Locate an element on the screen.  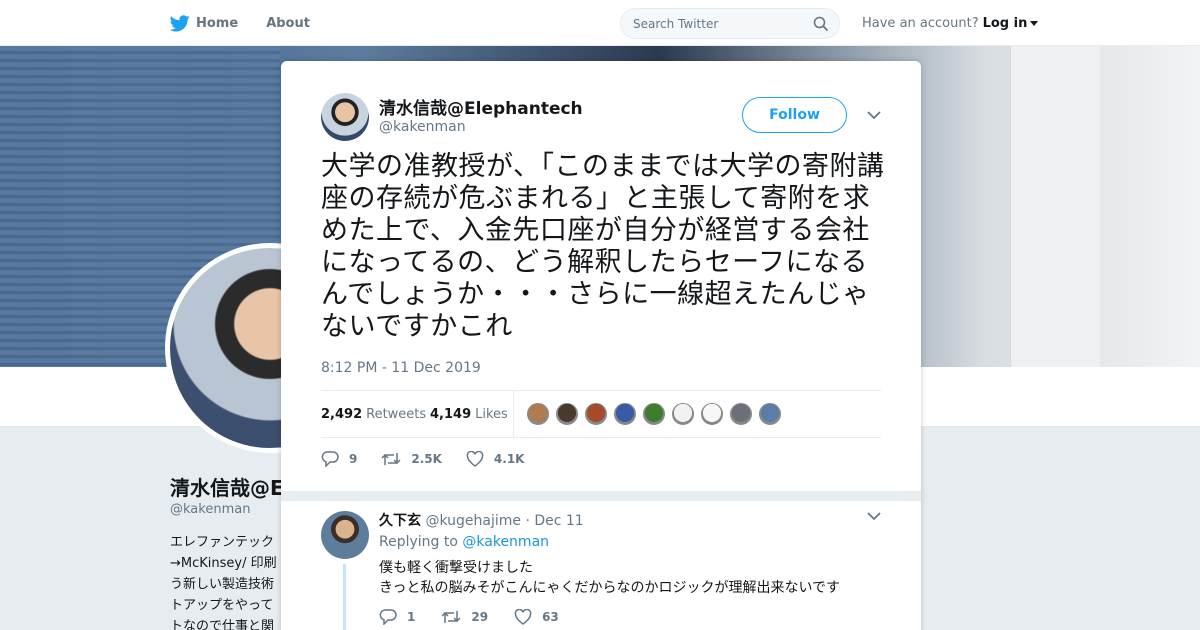
replying-handle-link: @kakenman is located at coordinates (505, 542).